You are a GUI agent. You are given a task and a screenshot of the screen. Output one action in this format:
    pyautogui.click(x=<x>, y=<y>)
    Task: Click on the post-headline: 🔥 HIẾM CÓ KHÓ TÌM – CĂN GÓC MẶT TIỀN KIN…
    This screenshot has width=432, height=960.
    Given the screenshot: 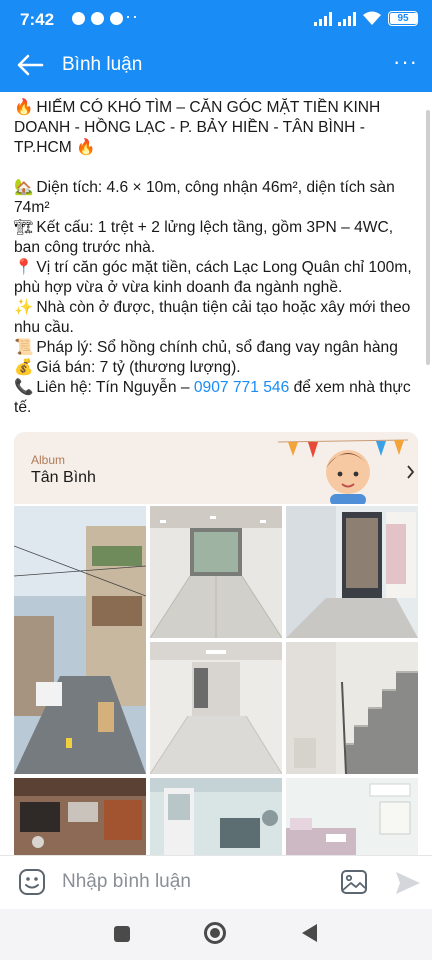 What is the action you would take?
    pyautogui.click(x=215, y=128)
    